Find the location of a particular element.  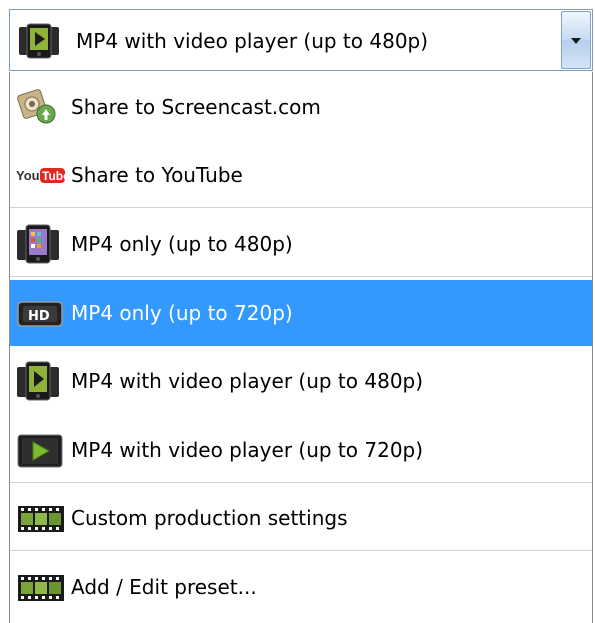

list-item-mp4-player-480p: MP4 with video player (up to 480p) is located at coordinates (301, 381).